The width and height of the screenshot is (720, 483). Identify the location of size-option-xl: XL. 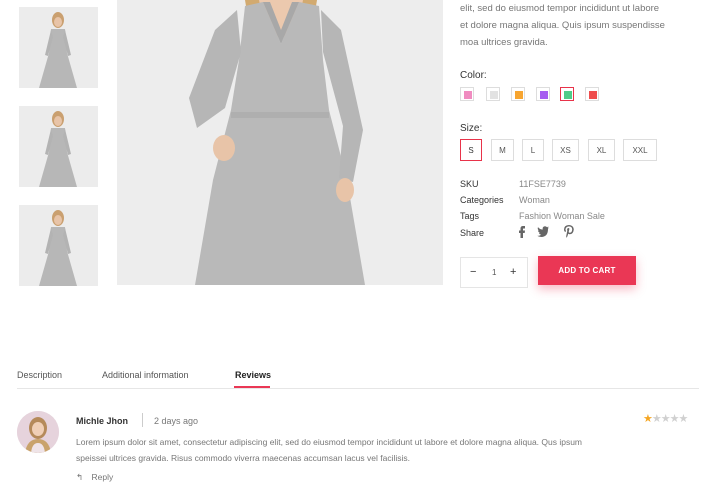
(601, 150).